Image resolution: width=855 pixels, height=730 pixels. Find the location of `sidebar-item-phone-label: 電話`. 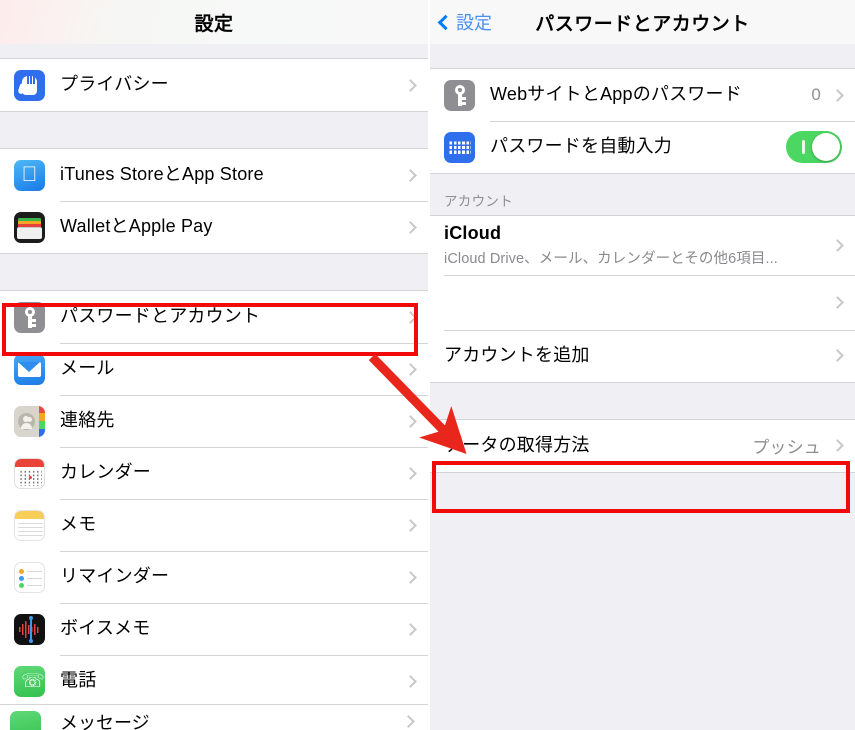

sidebar-item-phone-label: 電話 is located at coordinates (78, 680).